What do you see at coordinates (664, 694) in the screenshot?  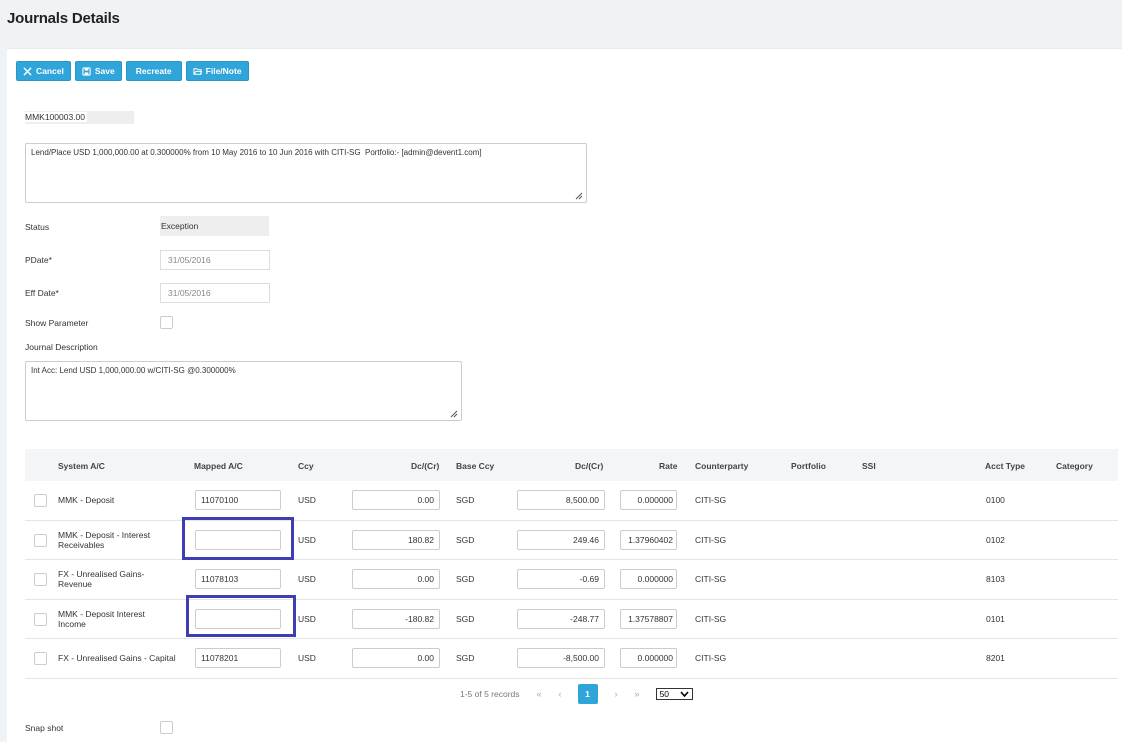 I see `page-size-value: 50` at bounding box center [664, 694].